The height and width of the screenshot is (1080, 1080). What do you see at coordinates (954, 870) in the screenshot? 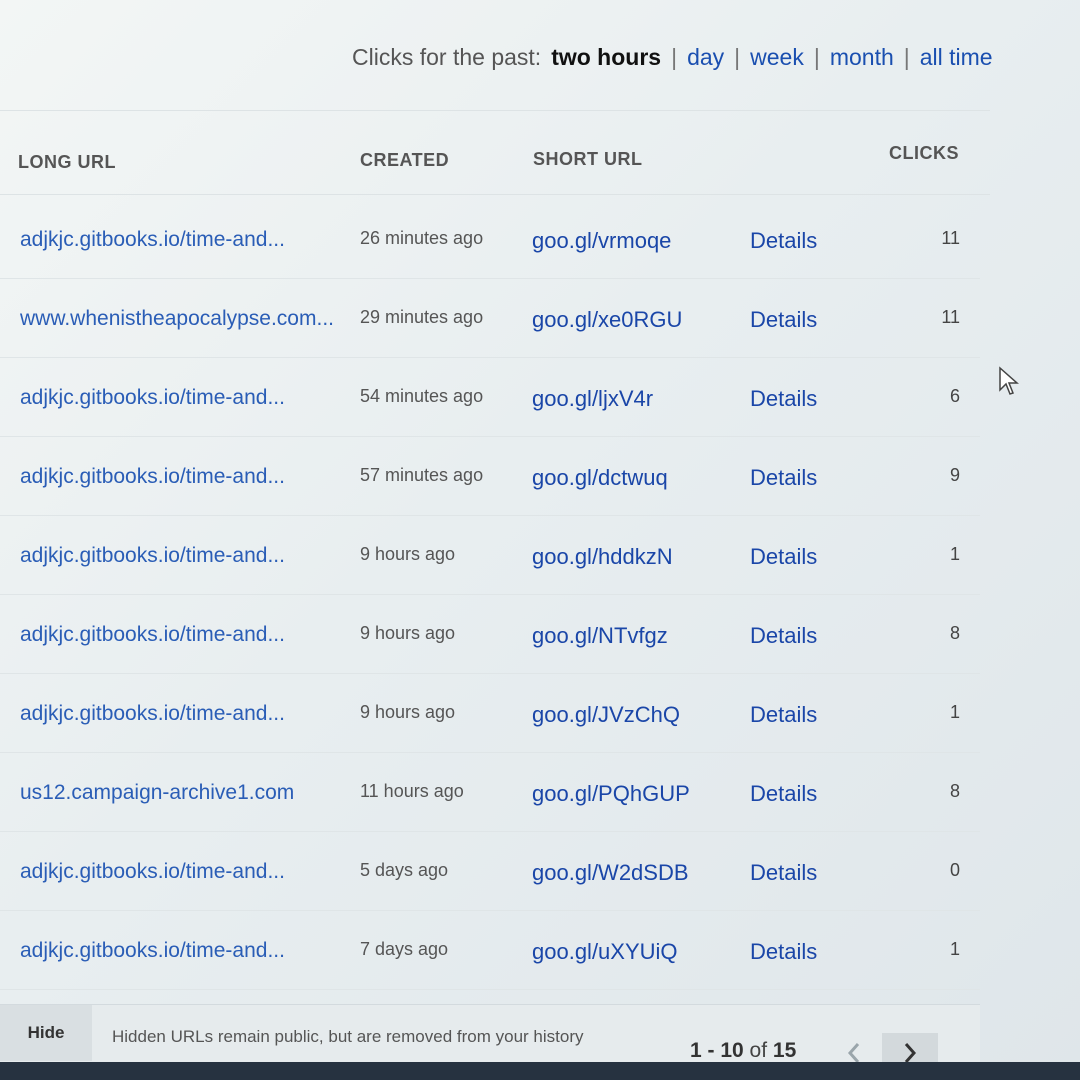
I see `click-count: 0` at bounding box center [954, 870].